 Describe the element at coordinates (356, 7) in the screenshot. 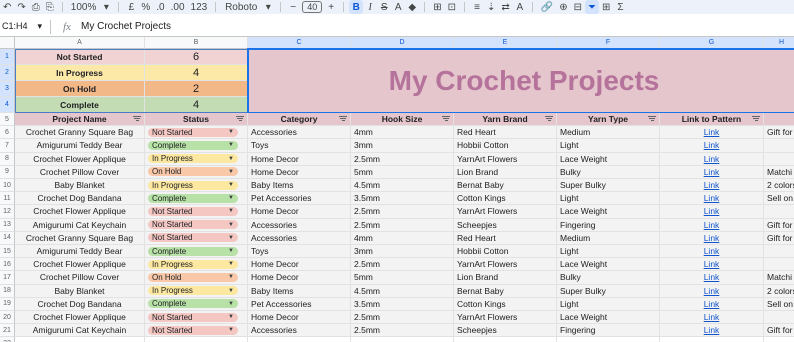

I see `bold-button: B` at that location.